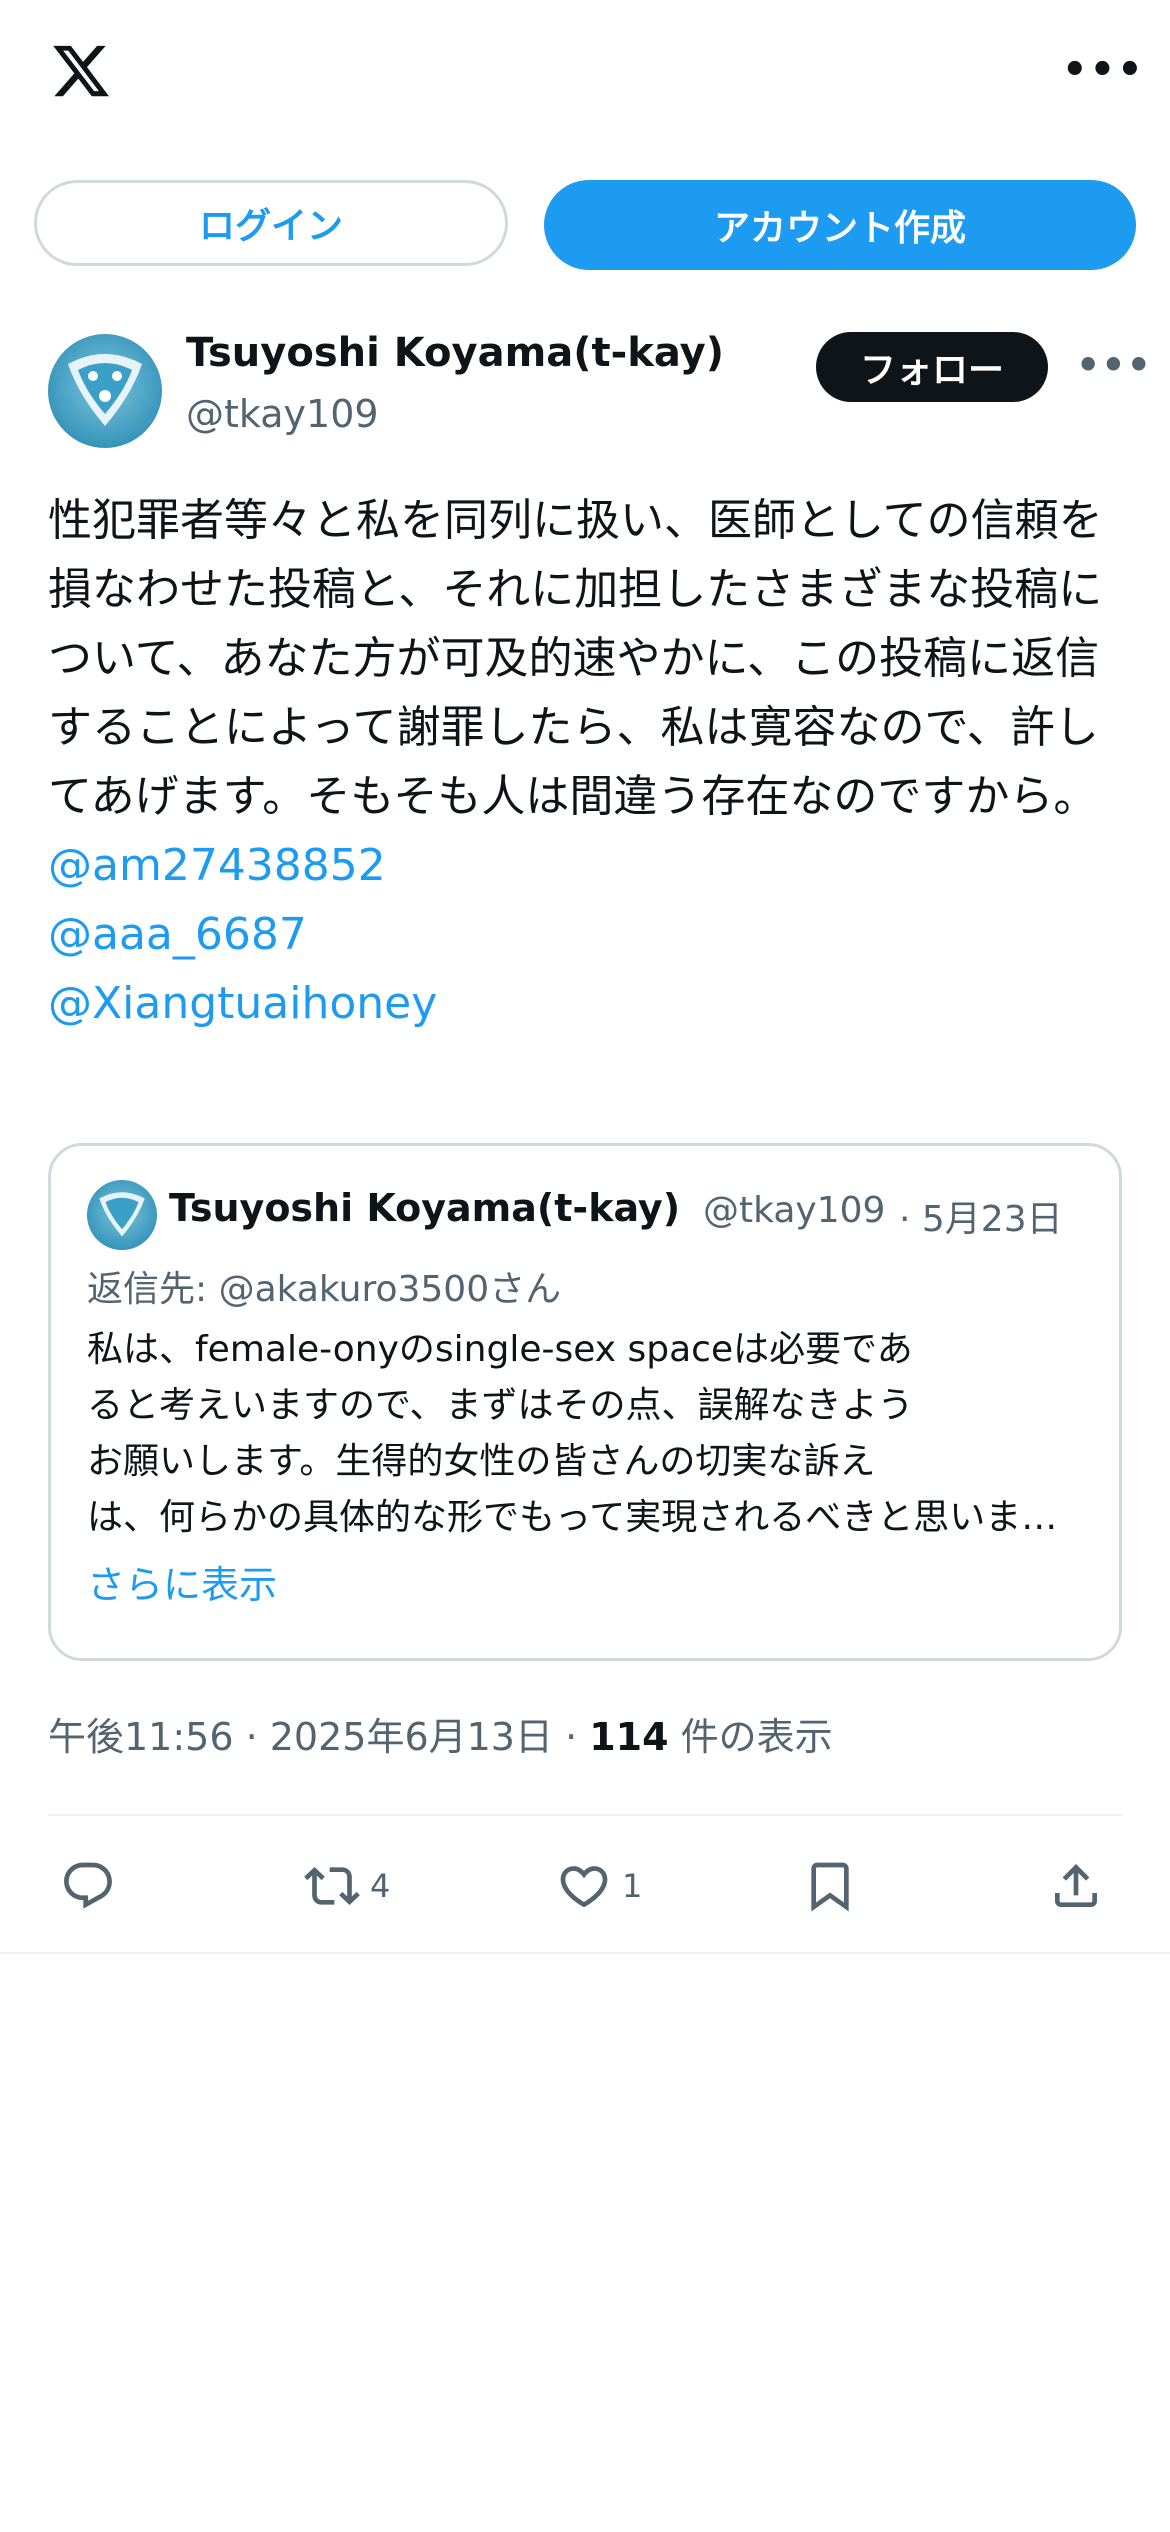  What do you see at coordinates (500, 1405) in the screenshot?
I see `quoted-text-line: ると考えいますので、まずはその点、誤解なきよう` at bounding box center [500, 1405].